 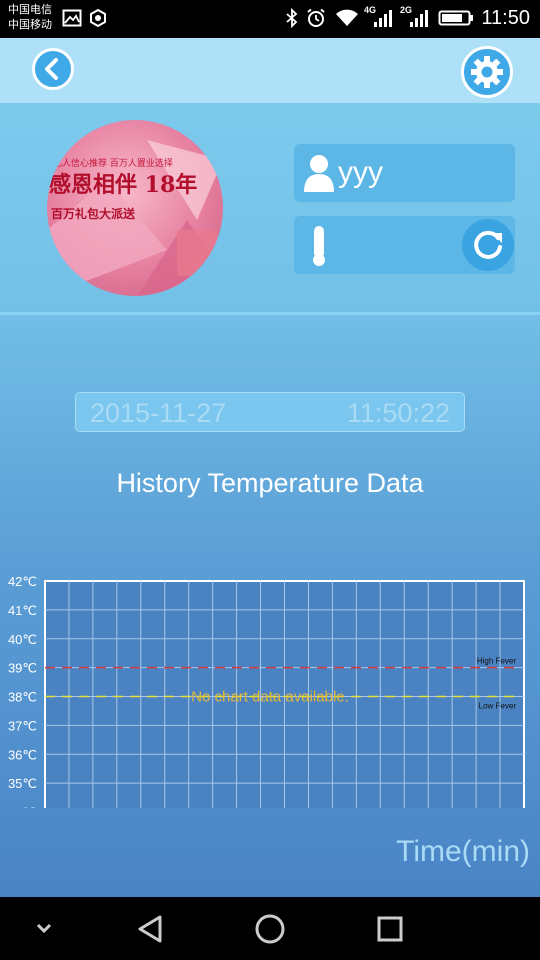 What do you see at coordinates (30, 17) in the screenshot?
I see `carrier-labels: 中国电信 中国移动` at bounding box center [30, 17].